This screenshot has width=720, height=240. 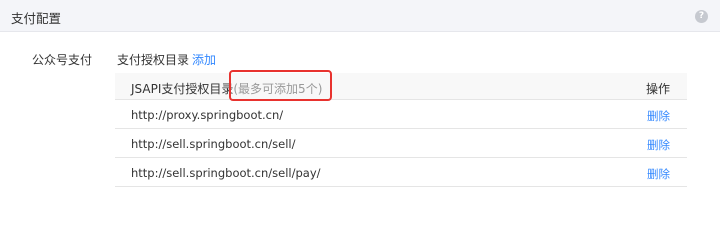 I want to click on directory-url: http://sell.springboot.cn/sell/pay/, so click(x=226, y=173).